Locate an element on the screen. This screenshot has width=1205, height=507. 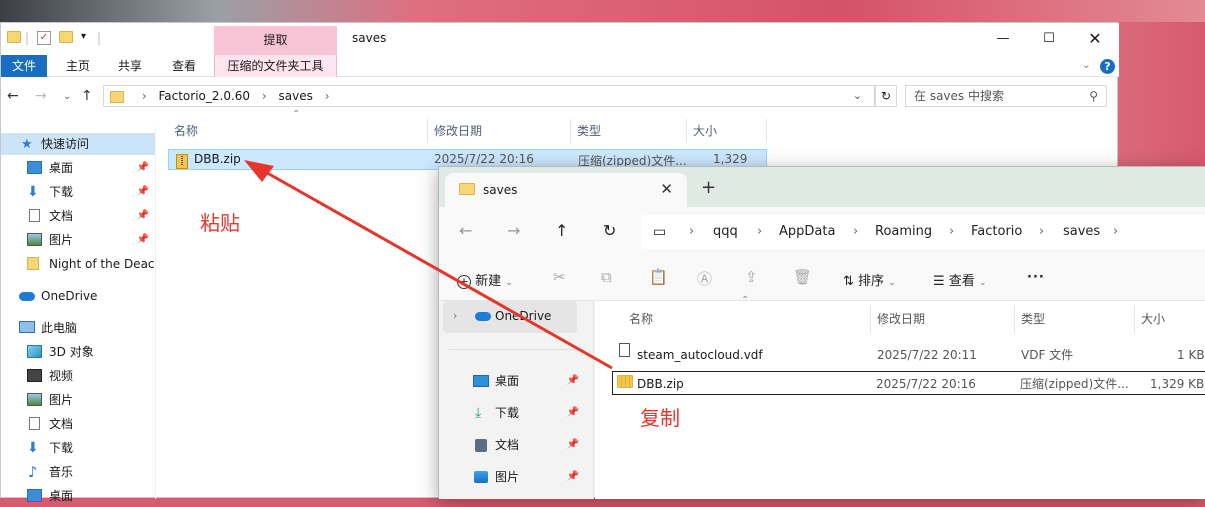
sidebar-item-downloads: ⬇ 下载 📌 is located at coordinates (78, 192).